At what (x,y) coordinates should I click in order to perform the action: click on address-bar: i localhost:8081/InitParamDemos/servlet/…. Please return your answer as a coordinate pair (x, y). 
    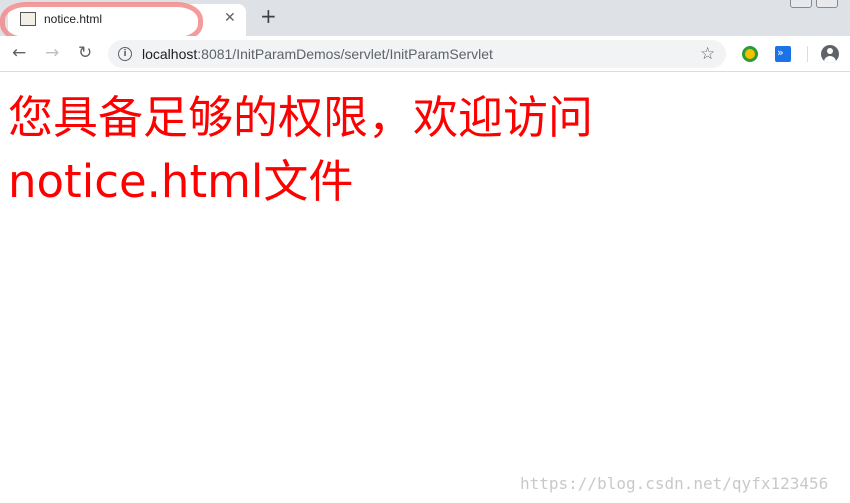
    Looking at the image, I should click on (417, 54).